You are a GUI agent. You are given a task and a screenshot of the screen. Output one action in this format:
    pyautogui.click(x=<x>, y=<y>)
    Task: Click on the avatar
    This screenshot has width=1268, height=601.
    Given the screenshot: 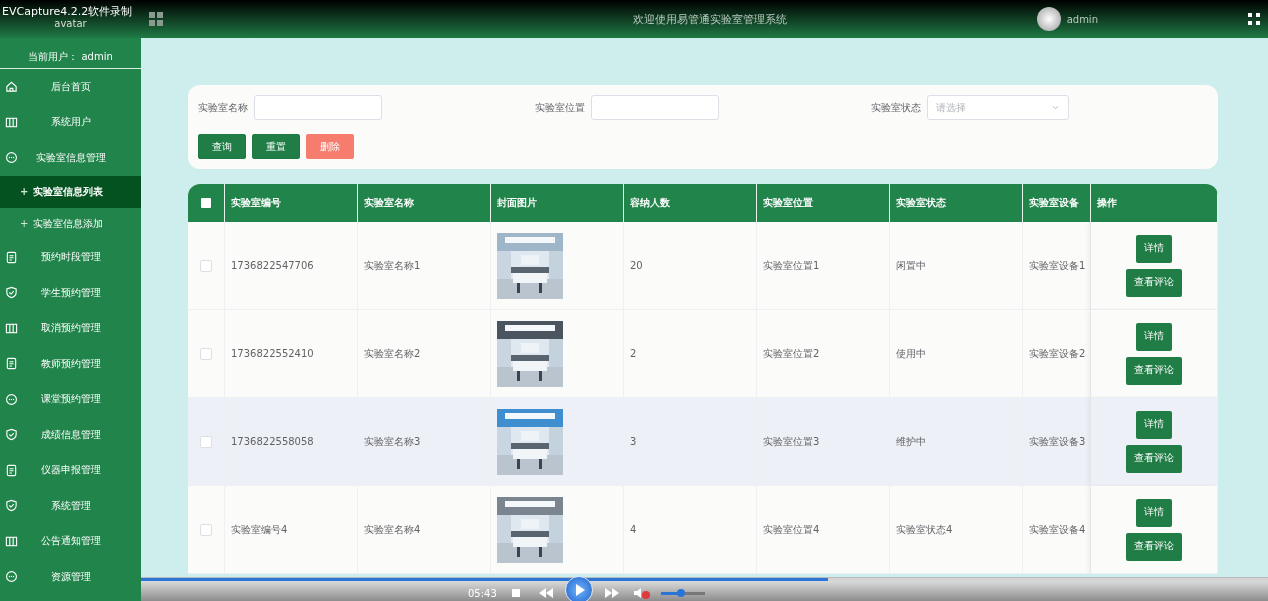 What is the action you would take?
    pyautogui.click(x=1048, y=19)
    